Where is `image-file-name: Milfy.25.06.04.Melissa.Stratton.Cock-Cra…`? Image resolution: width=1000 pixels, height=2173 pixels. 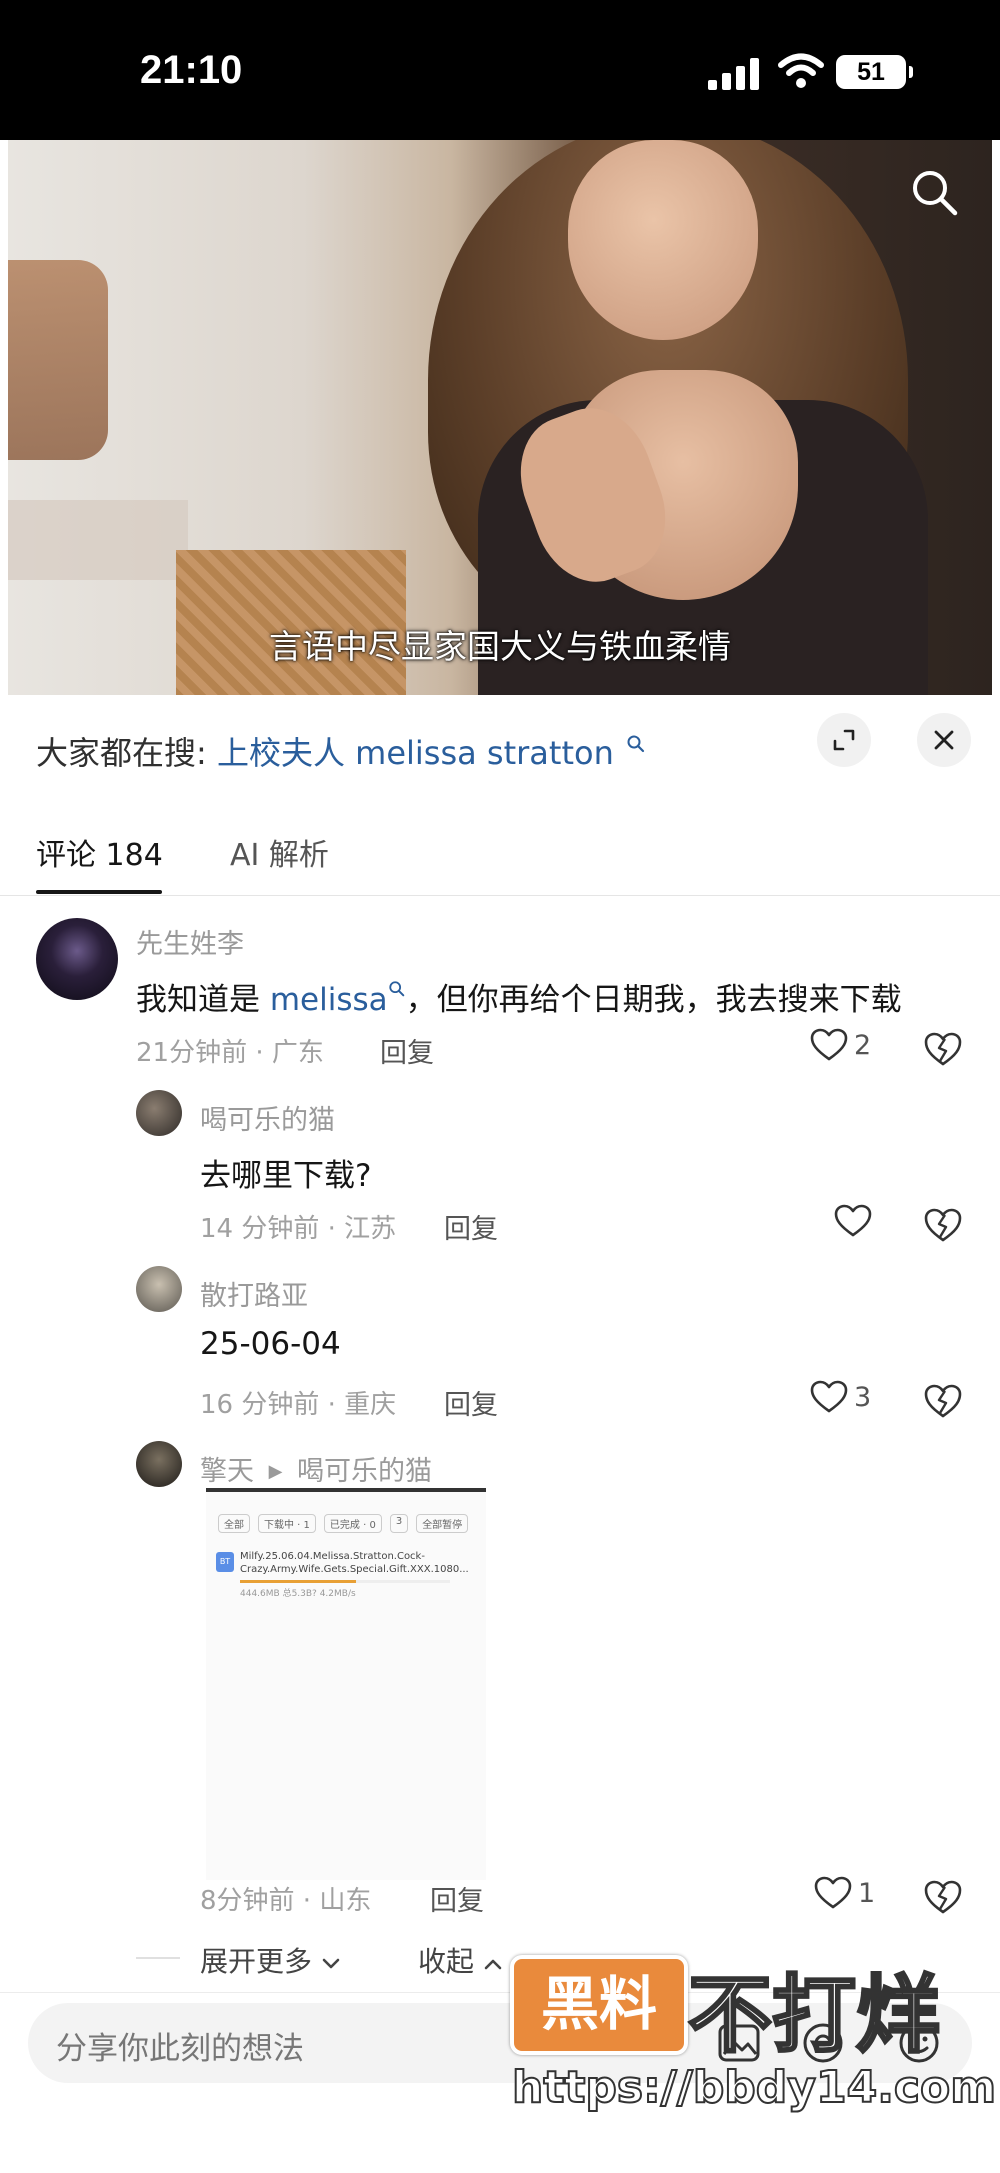
image-file-name: Milfy.25.06.04.Melissa.Stratton.Cock-Cra… is located at coordinates (354, 1563).